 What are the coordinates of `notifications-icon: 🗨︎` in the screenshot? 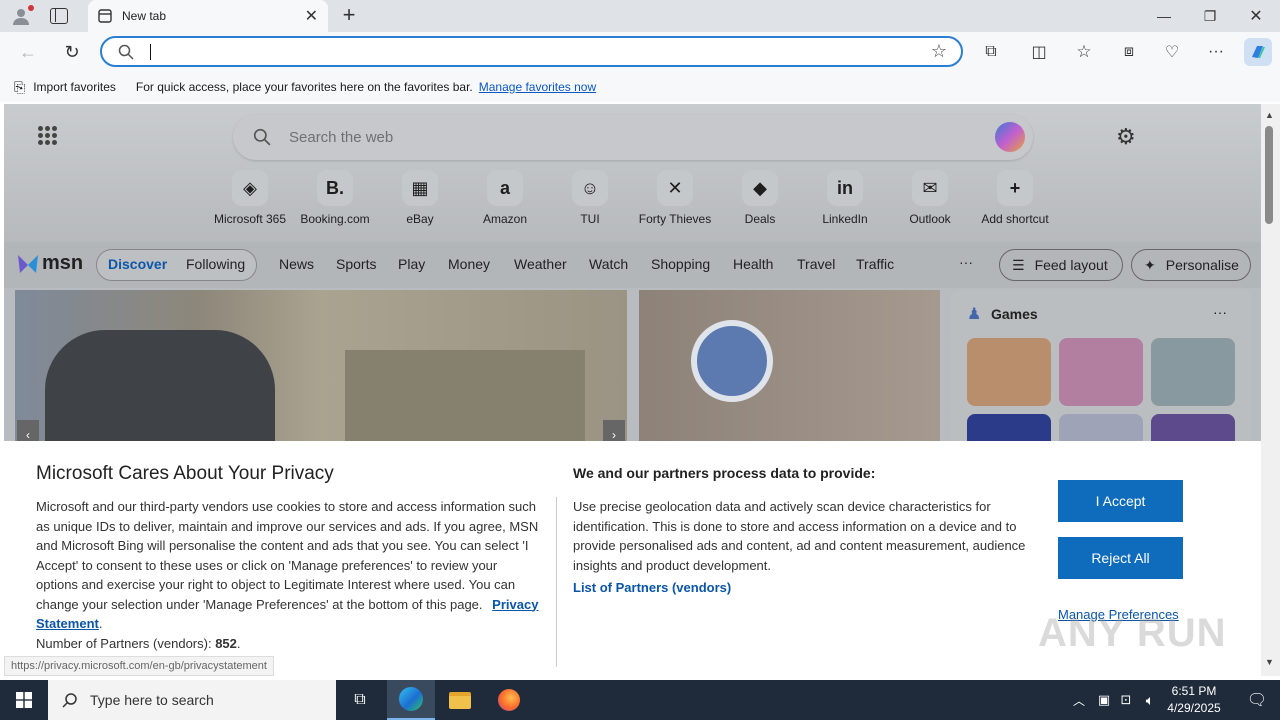 It's located at (1257, 700).